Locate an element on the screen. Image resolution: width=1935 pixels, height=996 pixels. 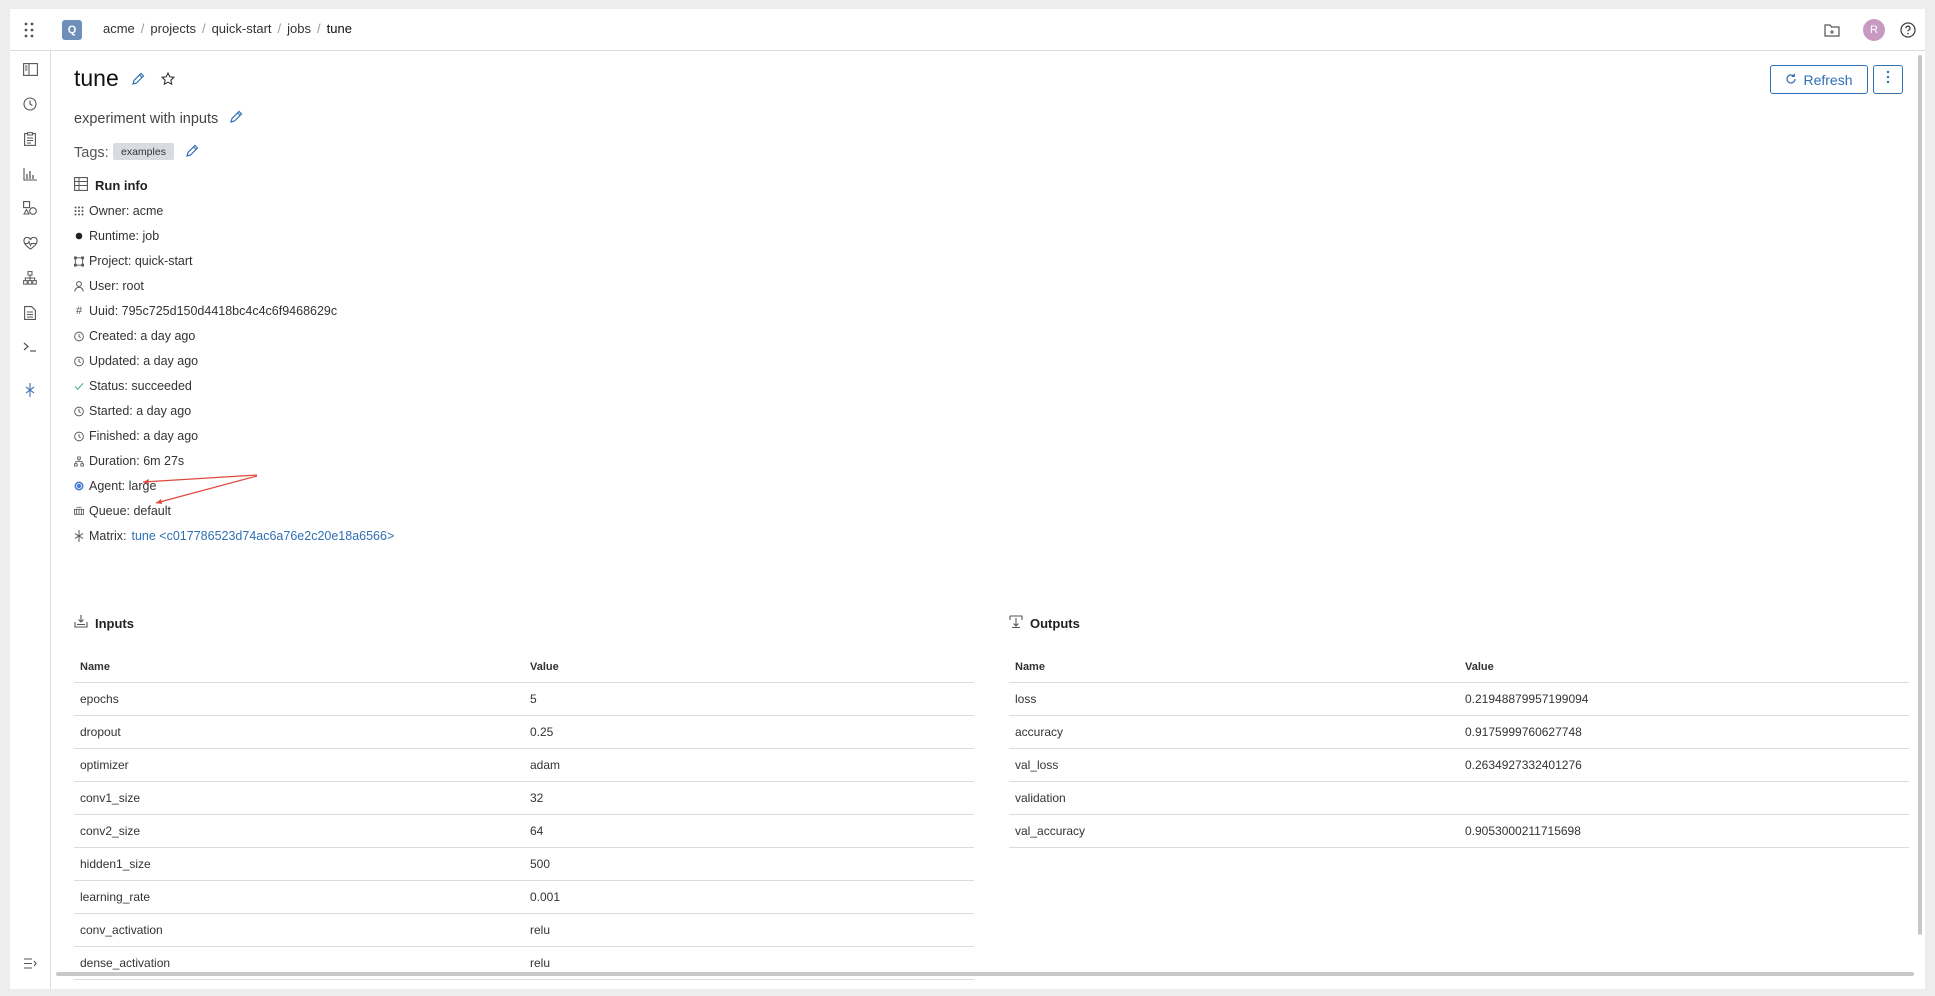
page-title: tune is located at coordinates (96, 78).